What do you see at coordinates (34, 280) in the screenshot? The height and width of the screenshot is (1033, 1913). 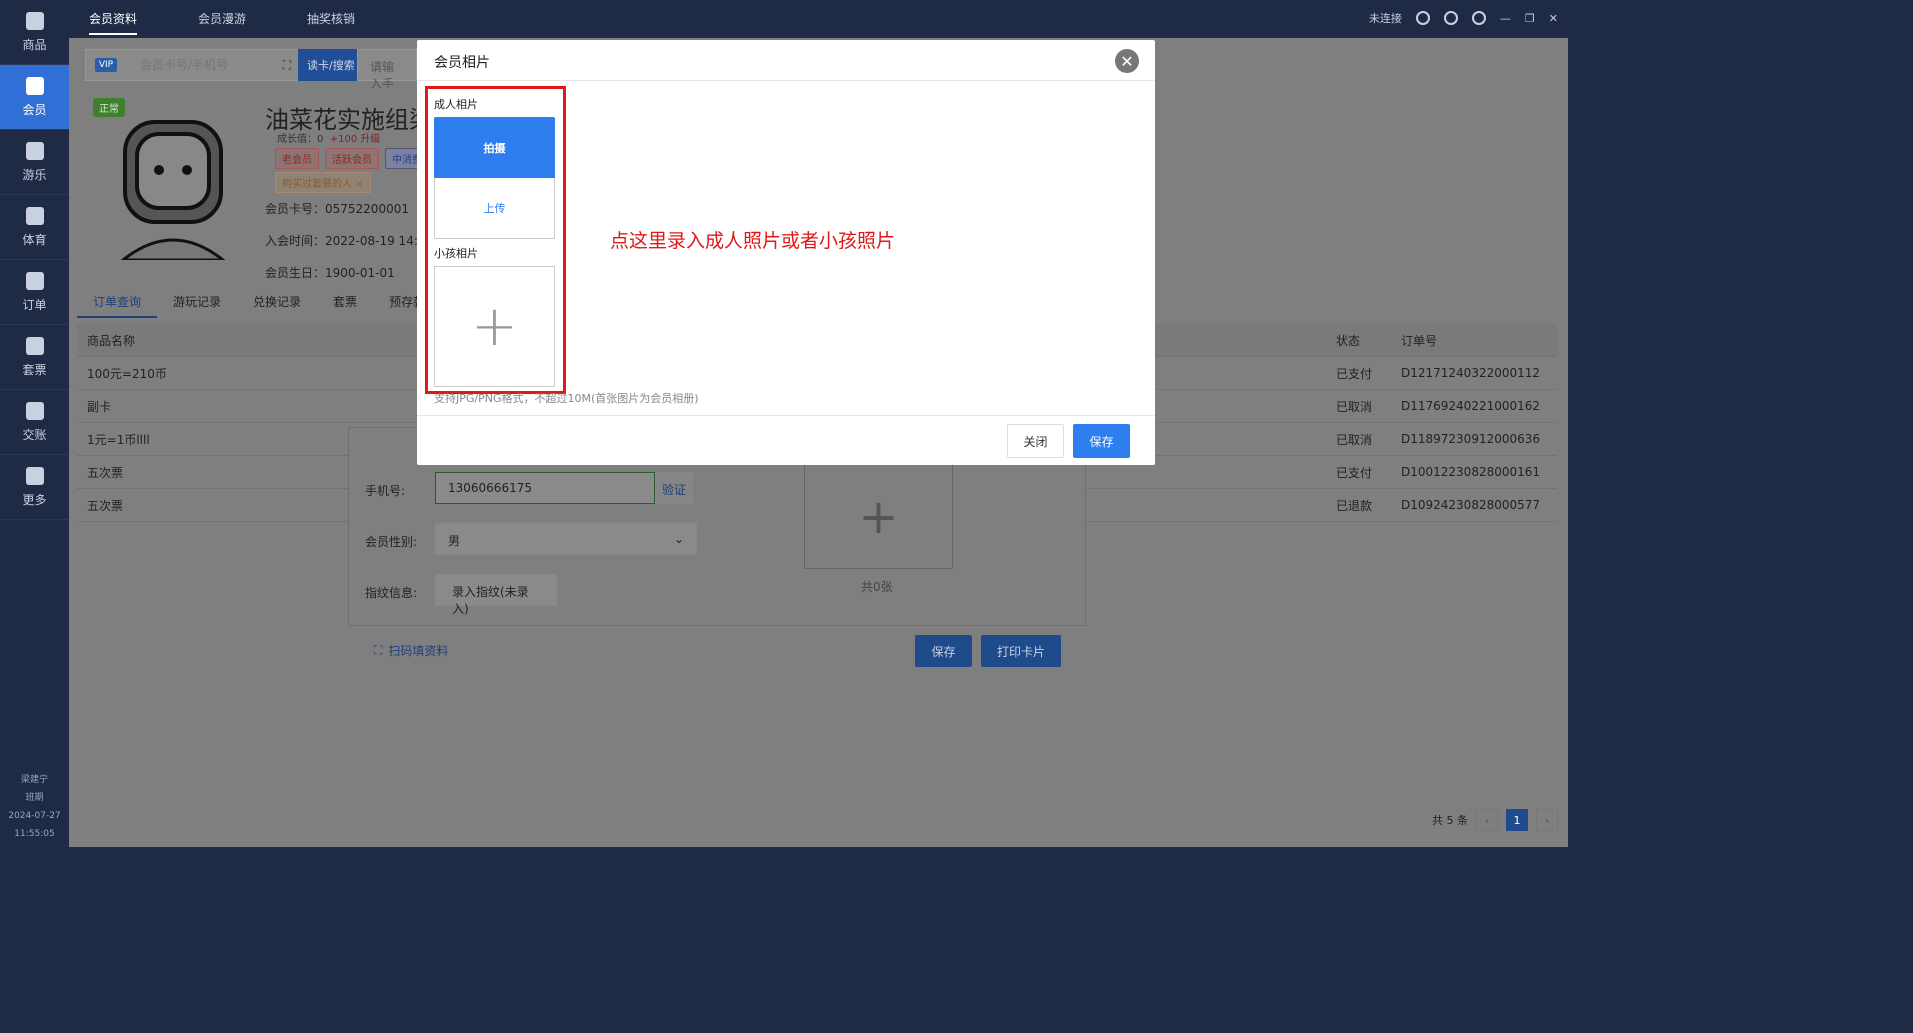 I see `order-icon` at bounding box center [34, 280].